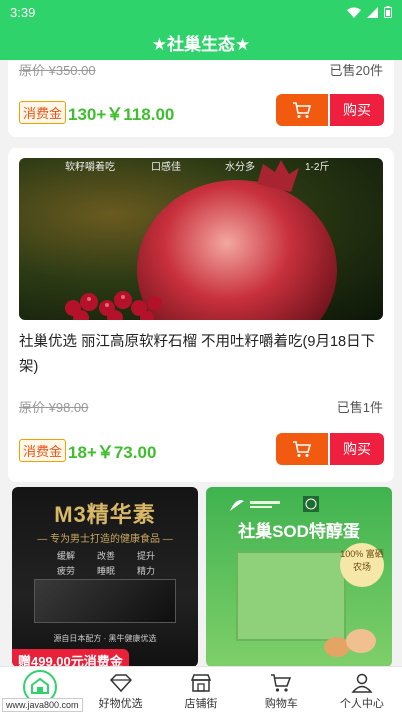 This screenshot has height=716, width=402. Describe the element at coordinates (145, 571) in the screenshot. I see `feature-text: 精力` at that location.